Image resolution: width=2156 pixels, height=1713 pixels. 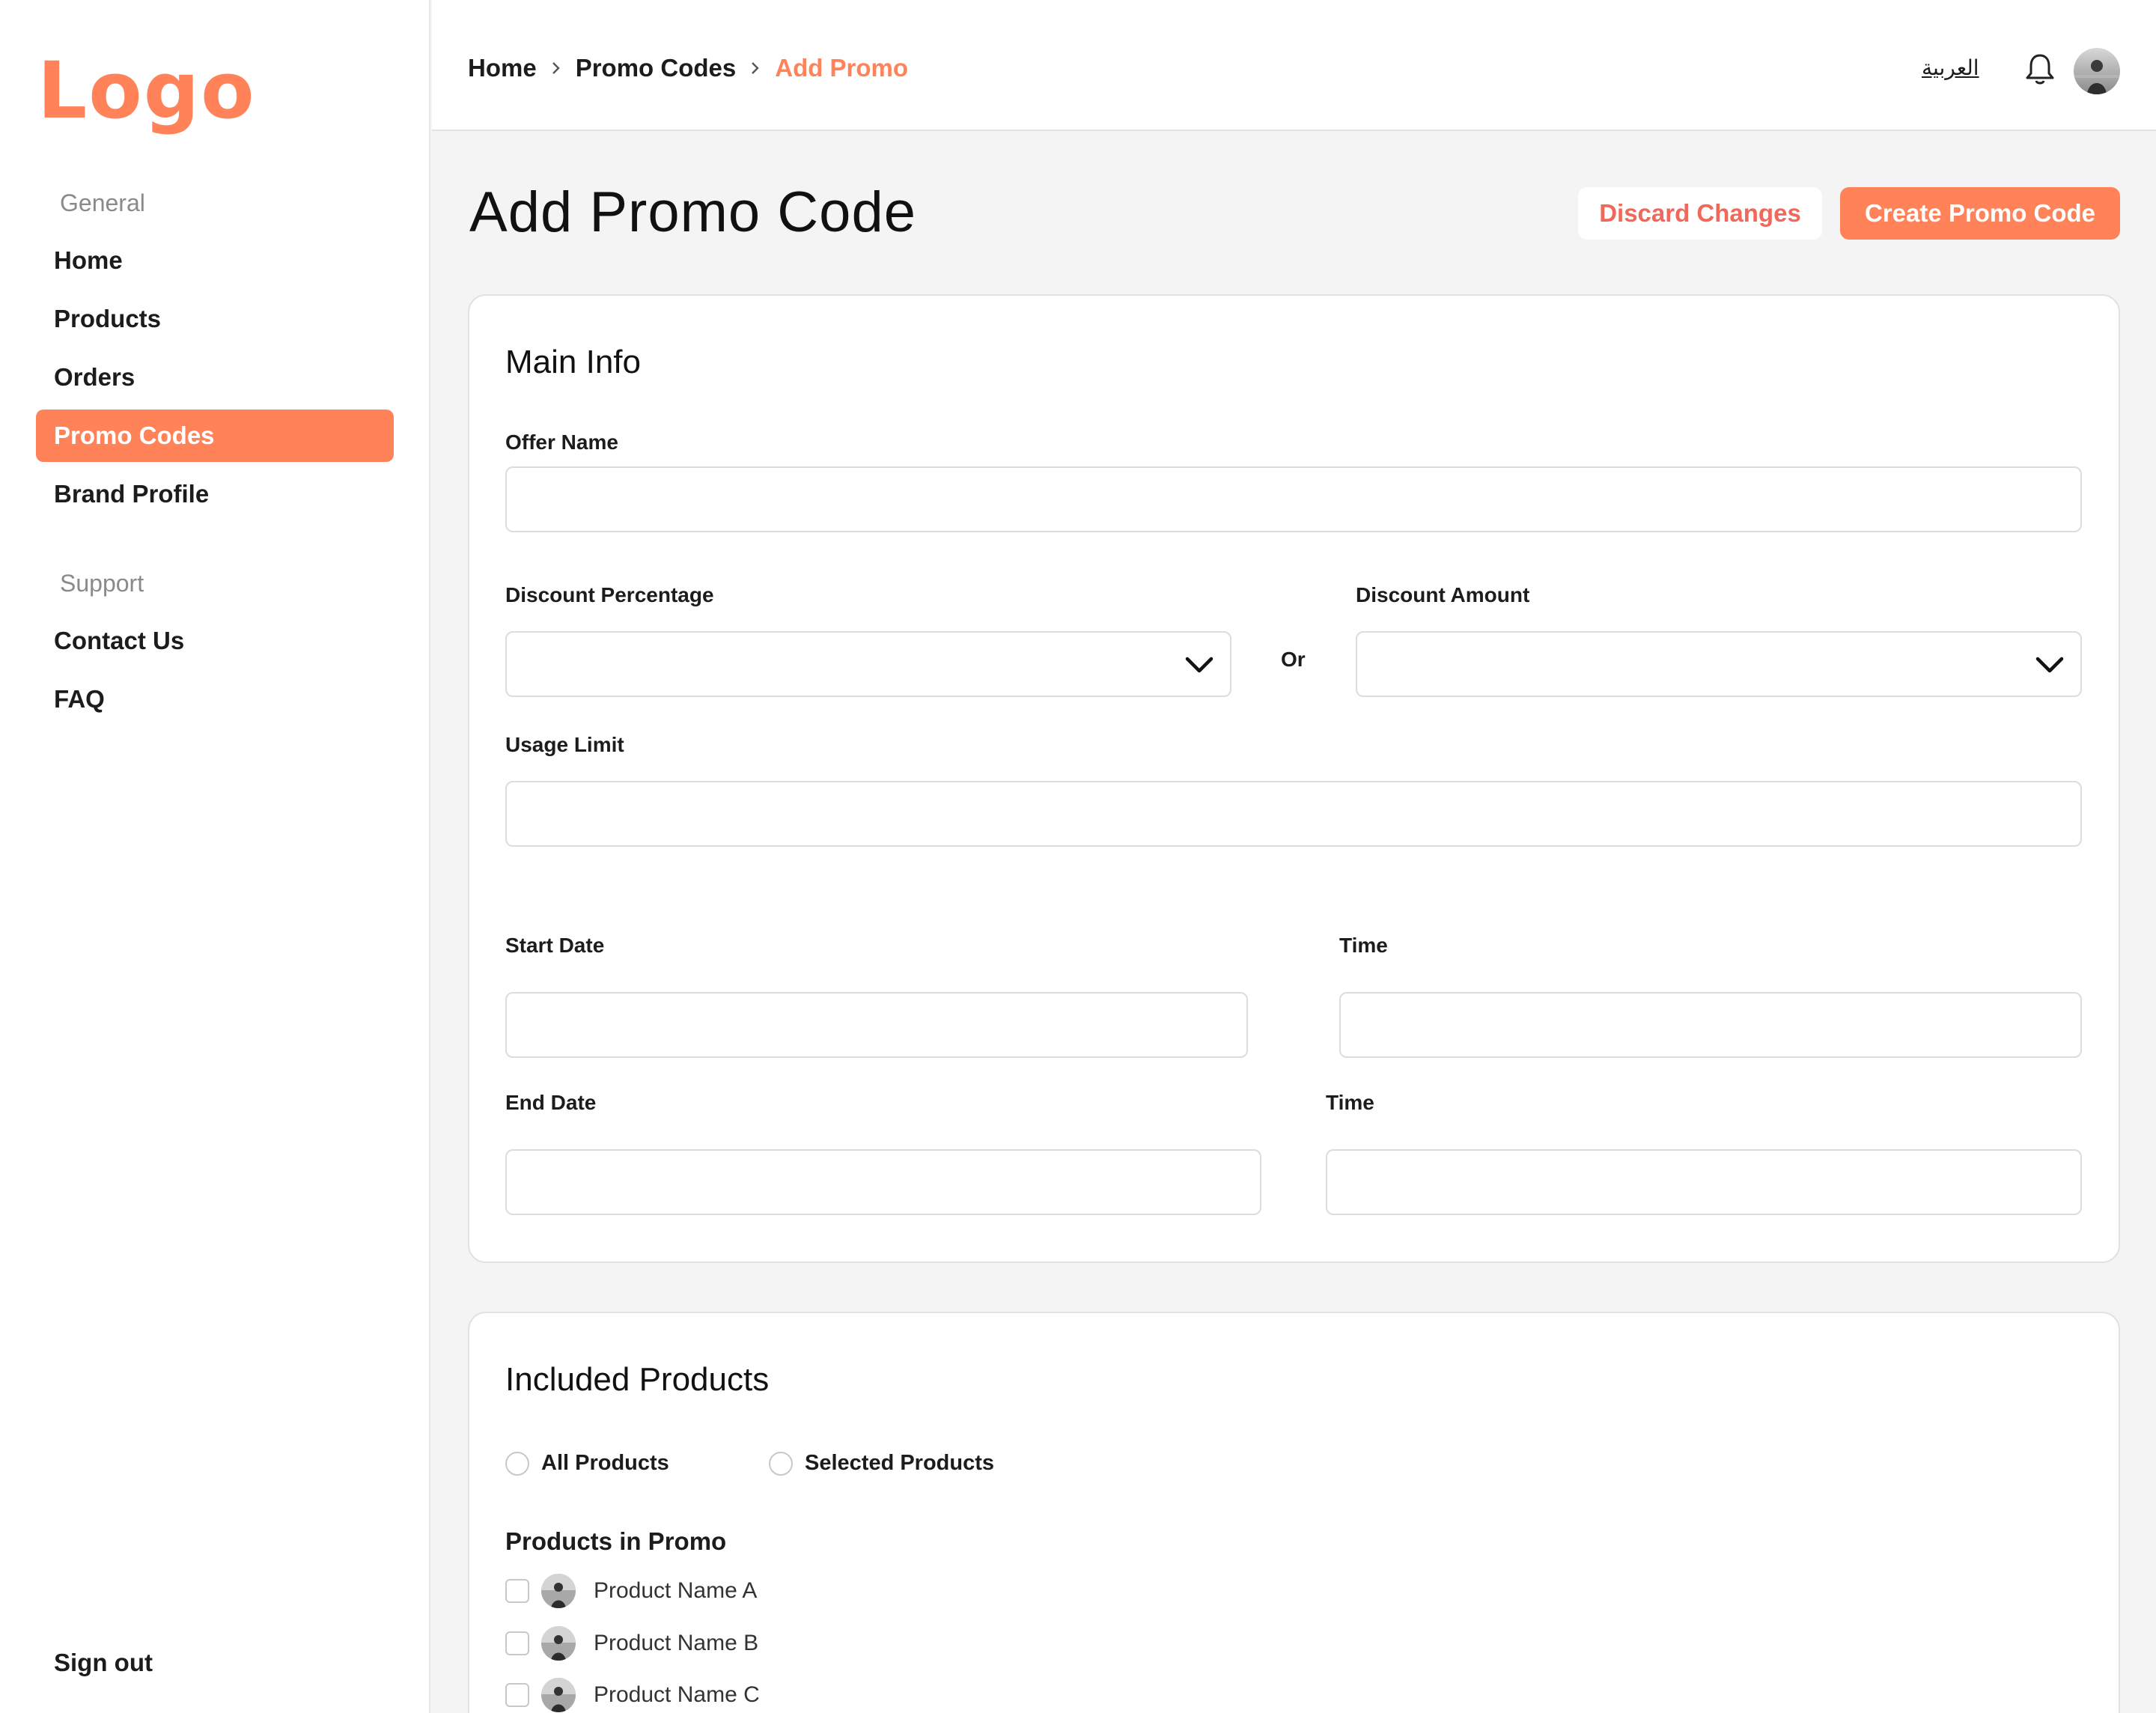 I want to click on bell-icon, so click(x=2040, y=69).